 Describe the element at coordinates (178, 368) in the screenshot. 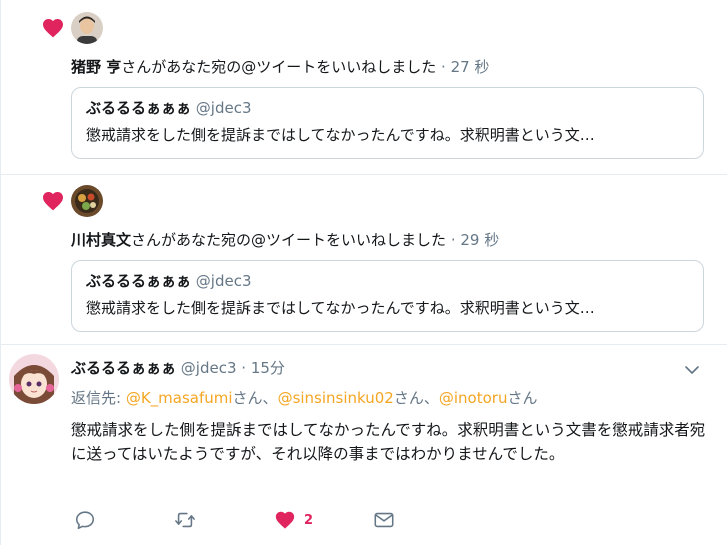

I see `tweet-header: ぶるるるぁぁぁ @jdec3 · 15分` at that location.